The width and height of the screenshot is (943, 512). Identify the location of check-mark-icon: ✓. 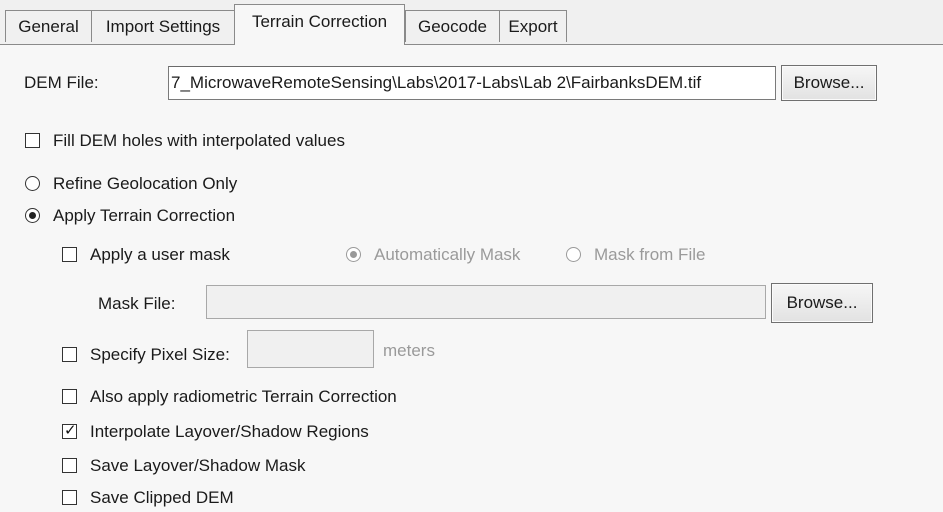
(70, 430).